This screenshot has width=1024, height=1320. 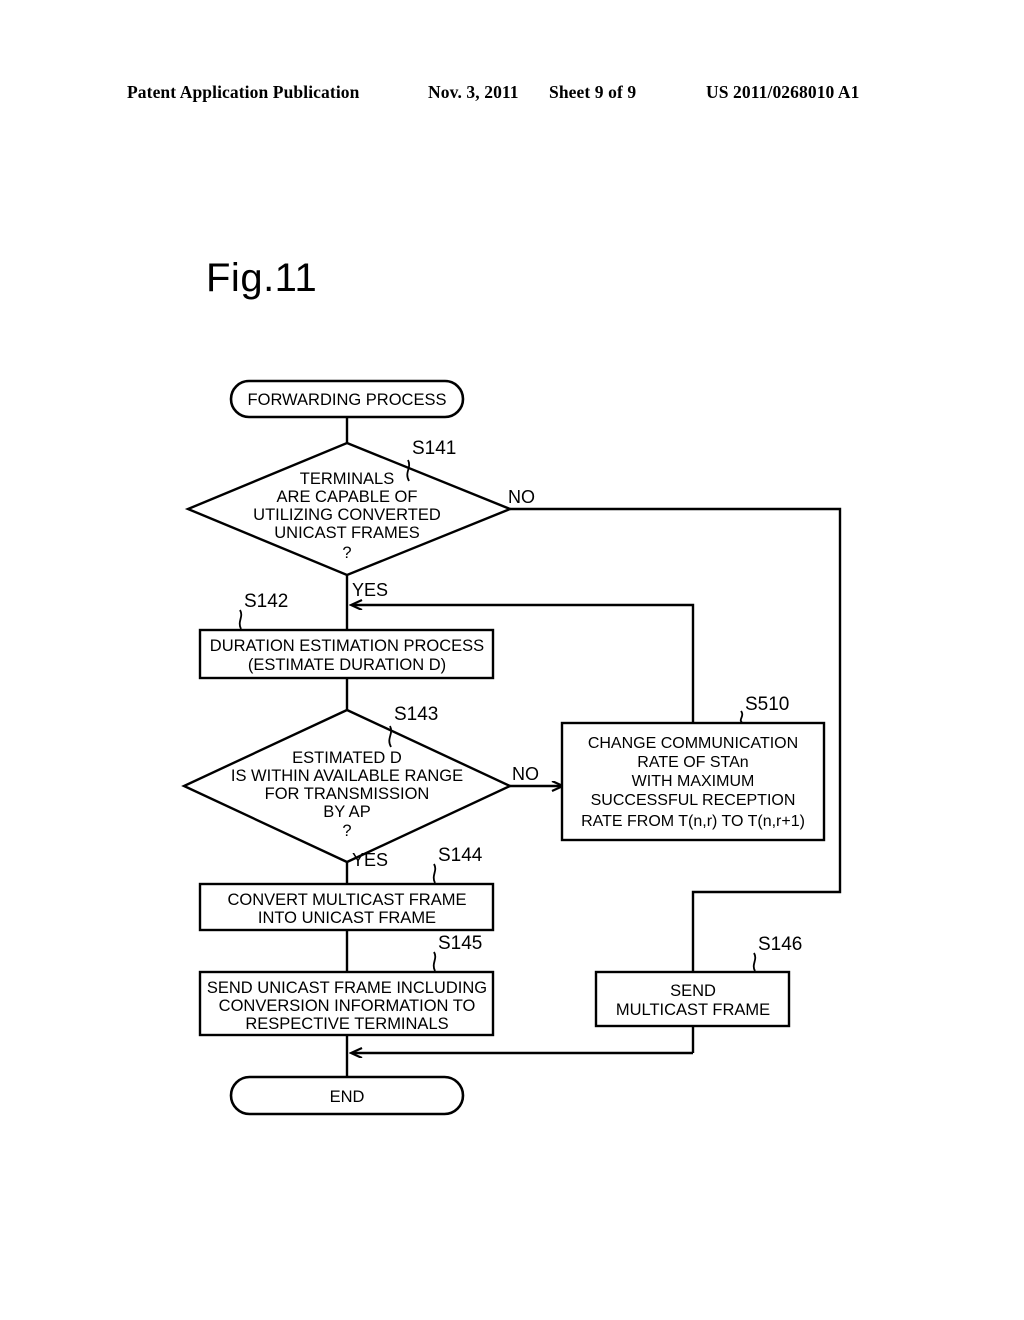 I want to click on s145-line-2: CONVERSION INFORMATION TO, so click(x=347, y=1006).